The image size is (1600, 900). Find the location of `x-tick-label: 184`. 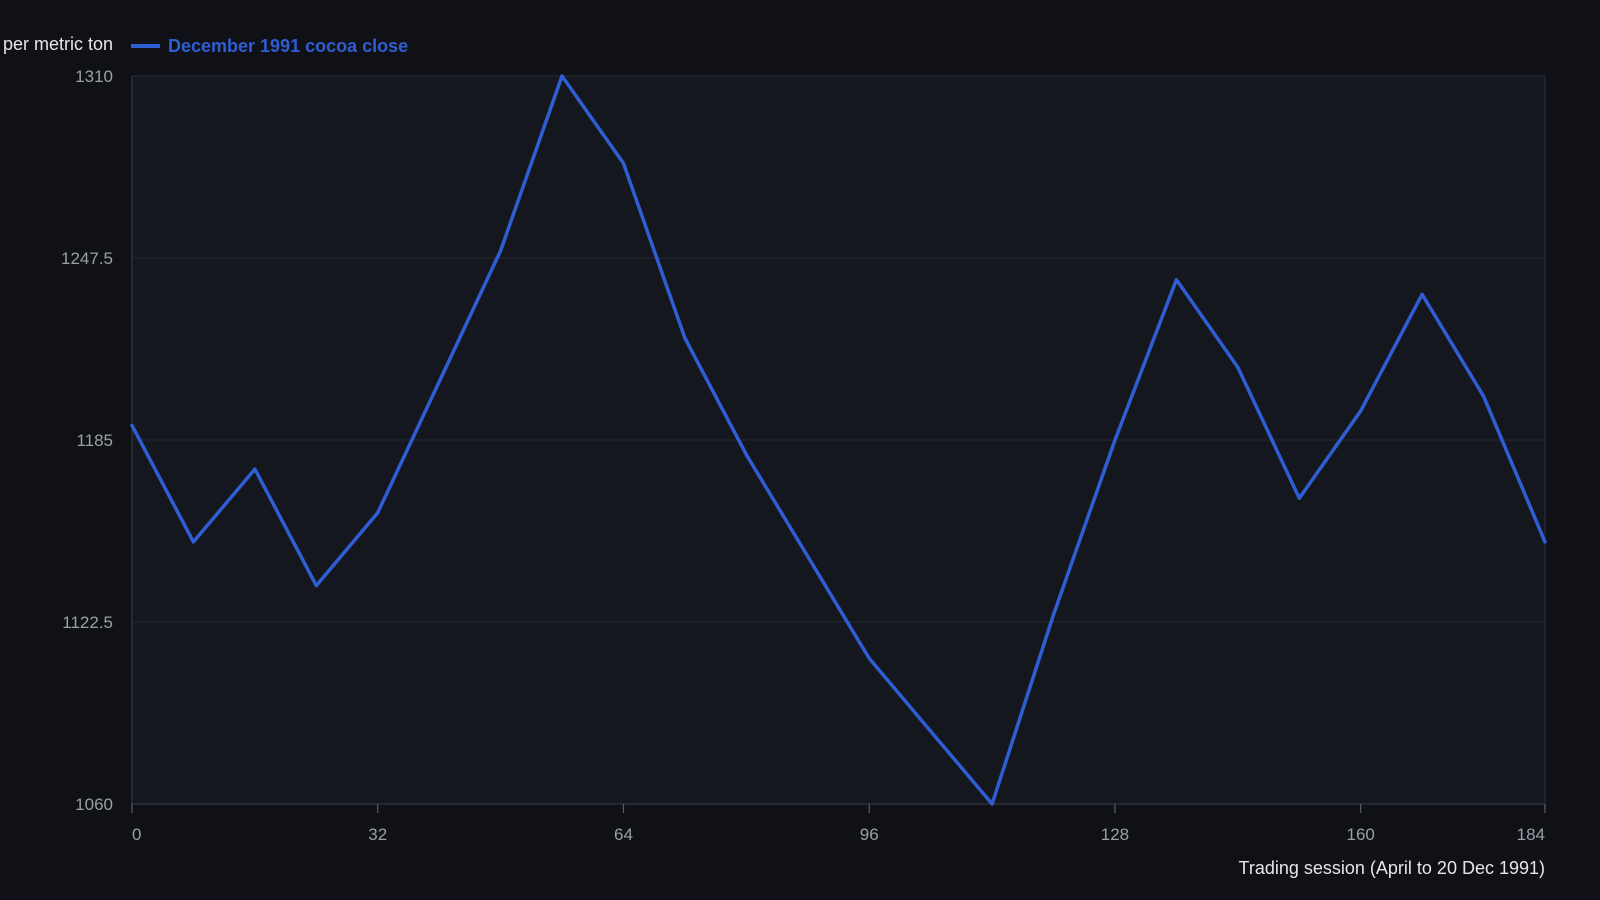

x-tick-label: 184 is located at coordinates (1531, 834).